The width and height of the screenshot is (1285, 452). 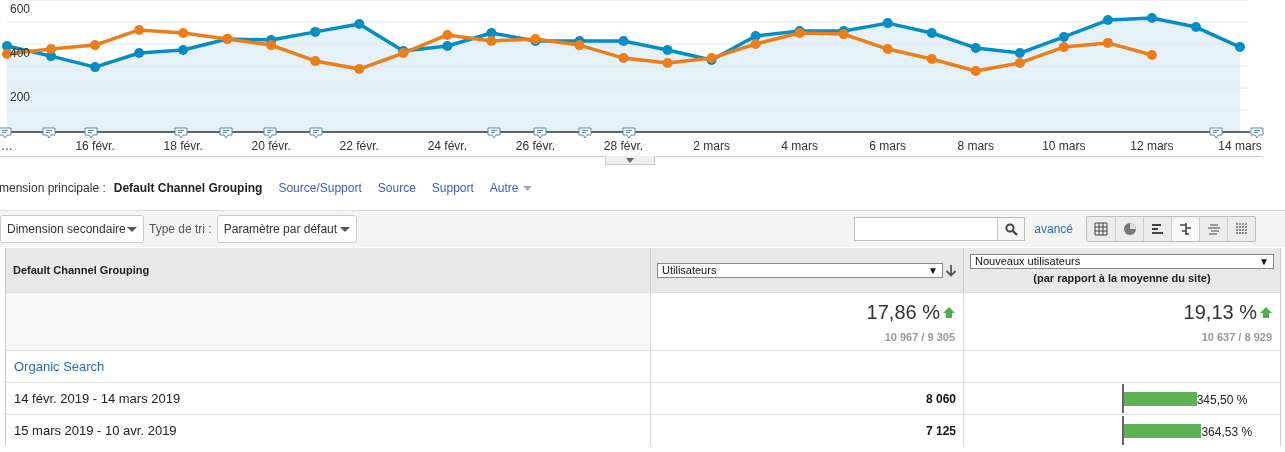 I want to click on dropdown-button: Paramètre par défaut, so click(x=286, y=229).